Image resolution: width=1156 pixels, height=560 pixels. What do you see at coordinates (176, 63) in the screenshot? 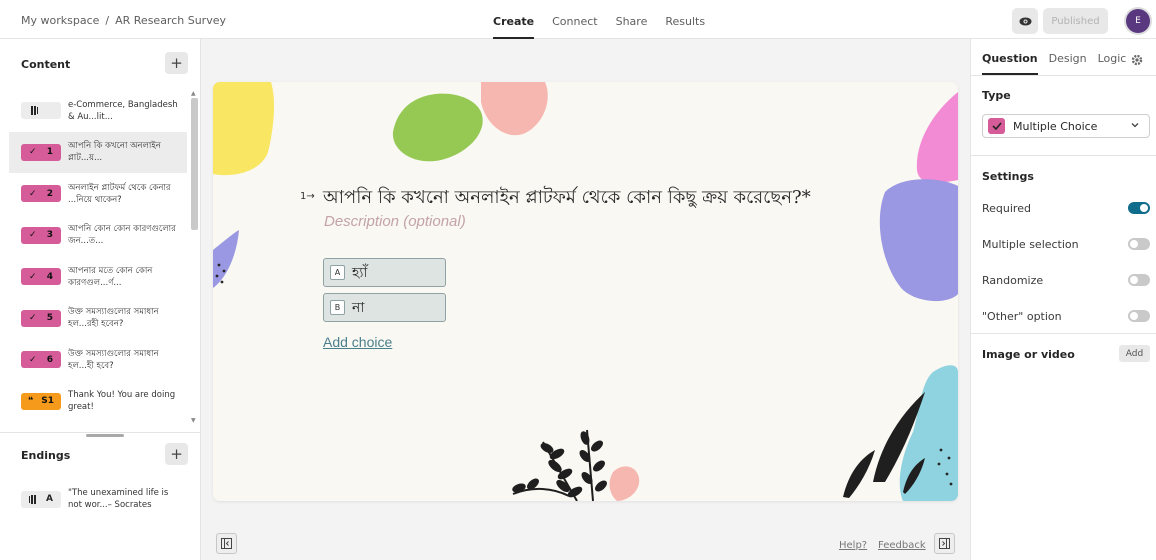
I see `add-content-button: +` at bounding box center [176, 63].